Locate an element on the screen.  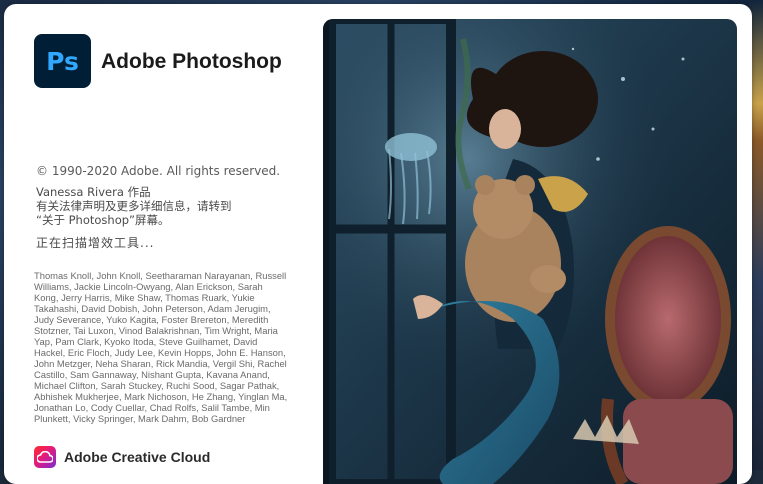
copyright-text: © 1990-2020 Adobe. All rights reserved. is located at coordinates (158, 171).